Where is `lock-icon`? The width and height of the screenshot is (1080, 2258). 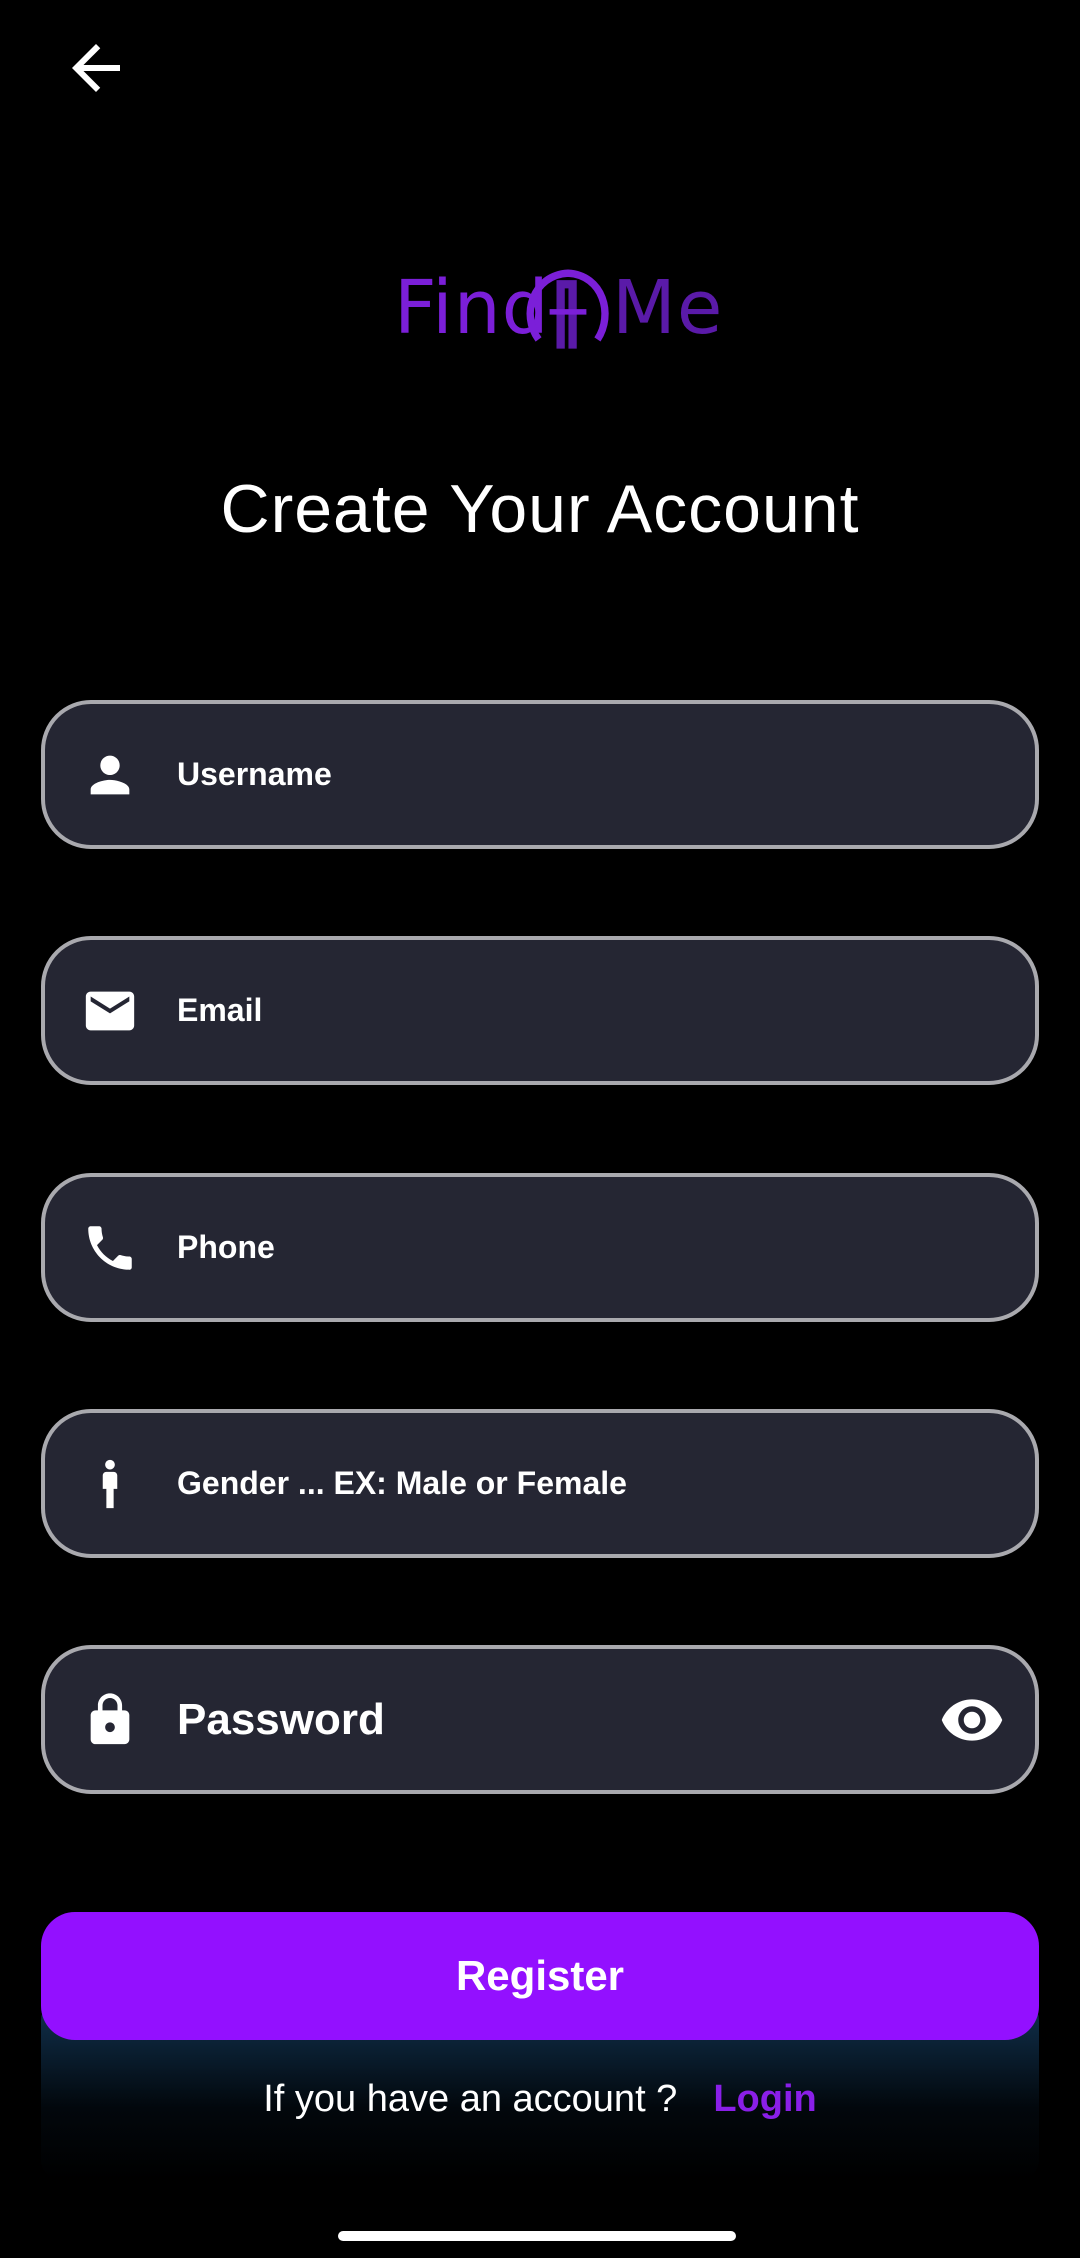
lock-icon is located at coordinates (110, 1720).